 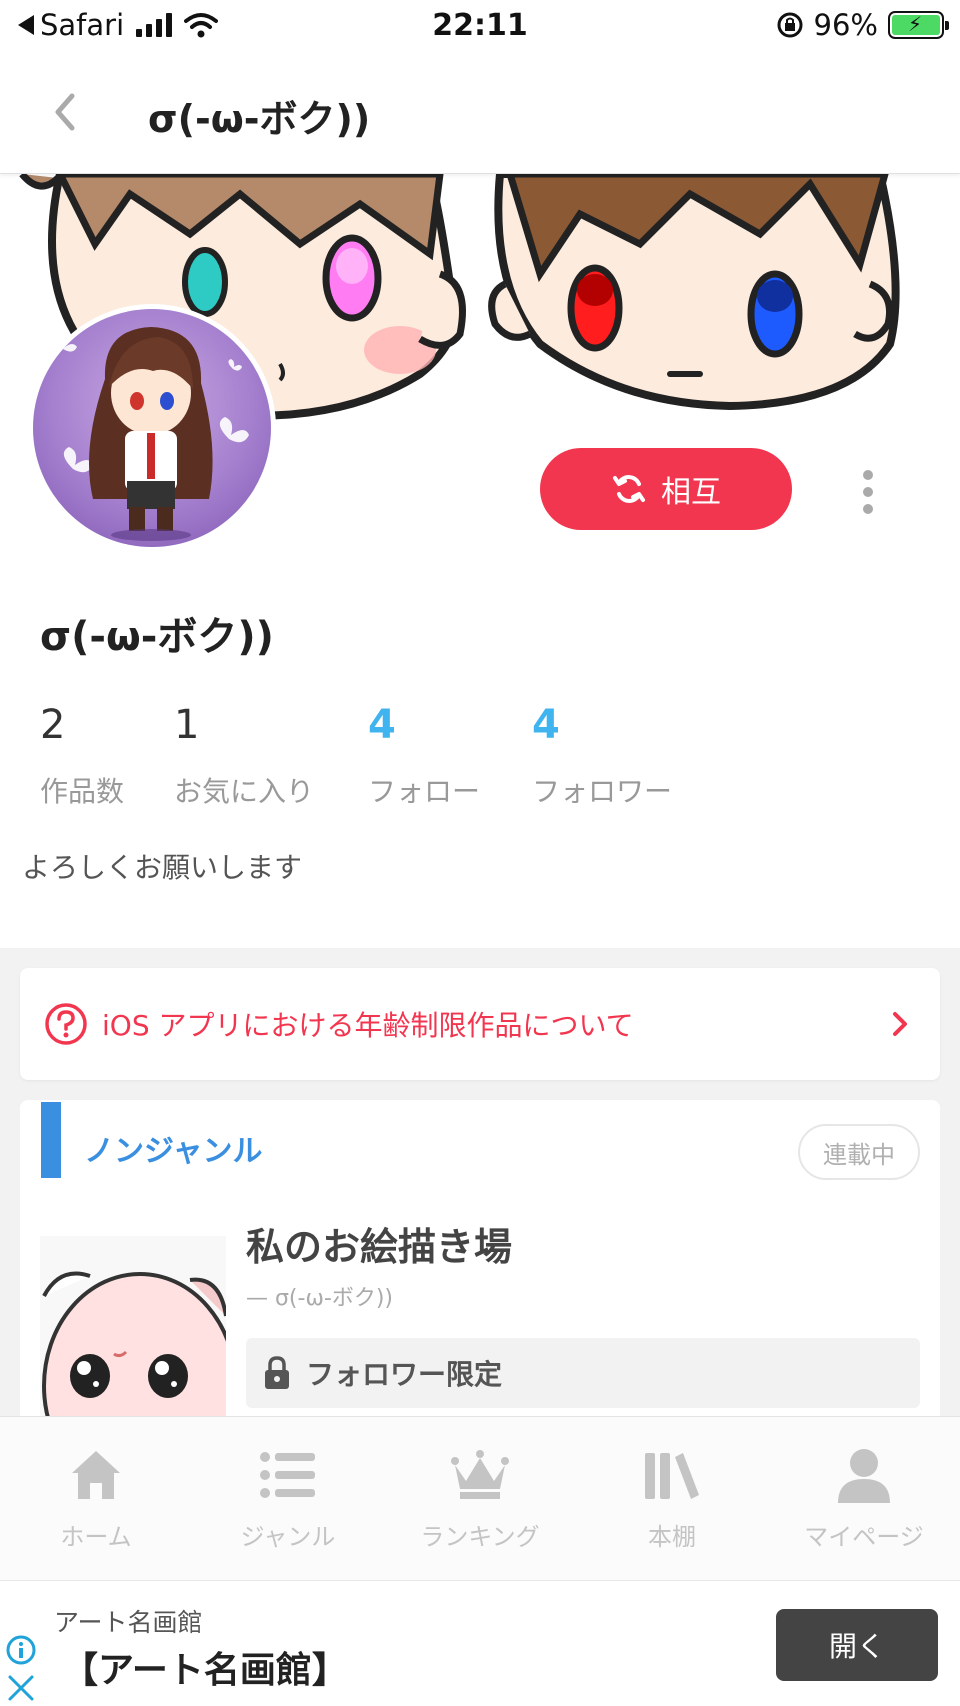 What do you see at coordinates (205, 1667) in the screenshot?
I see `ad-headline: 【アート名画館】` at bounding box center [205, 1667].